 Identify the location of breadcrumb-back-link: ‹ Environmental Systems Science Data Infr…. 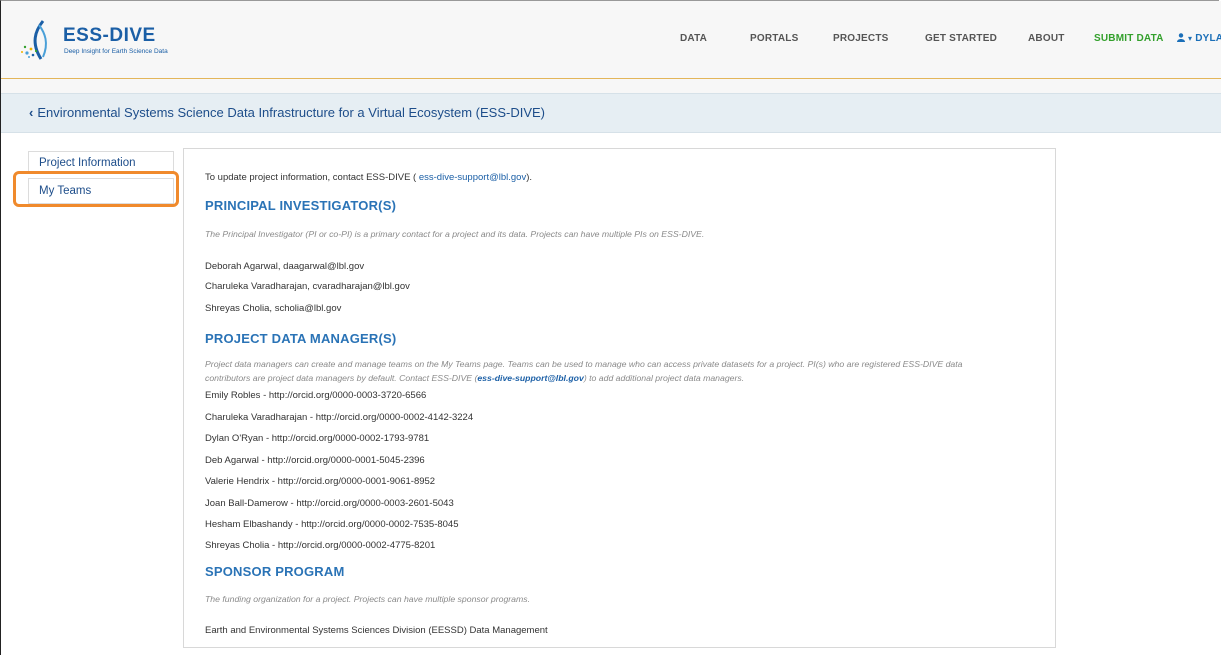
(287, 112).